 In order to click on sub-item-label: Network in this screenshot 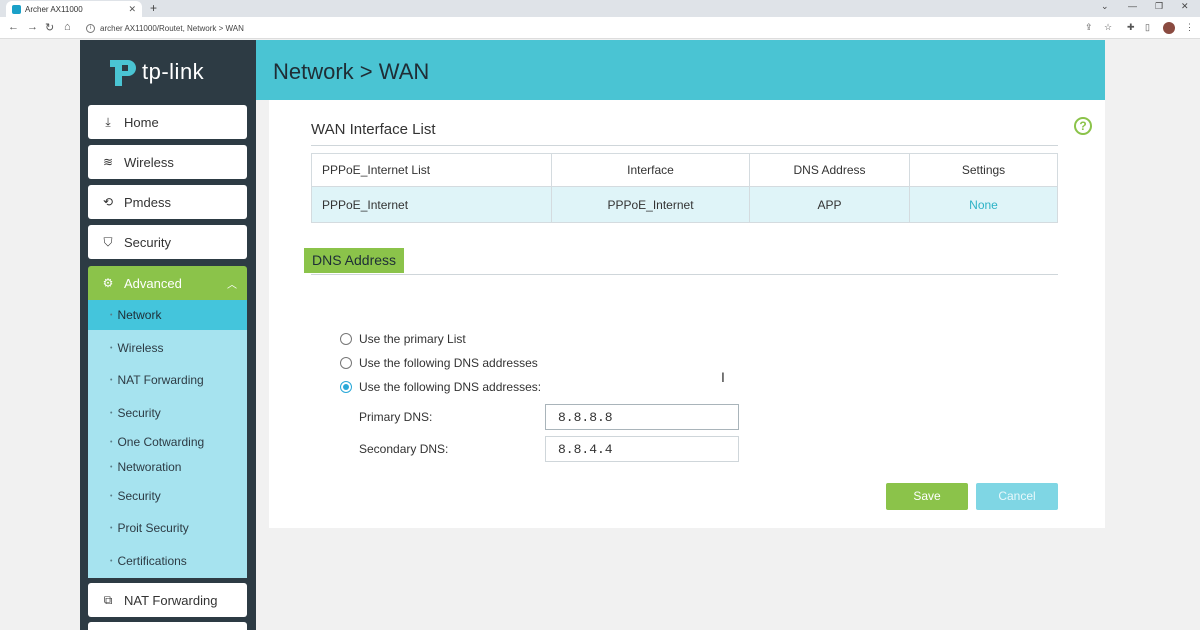, I will do `click(139, 315)`.